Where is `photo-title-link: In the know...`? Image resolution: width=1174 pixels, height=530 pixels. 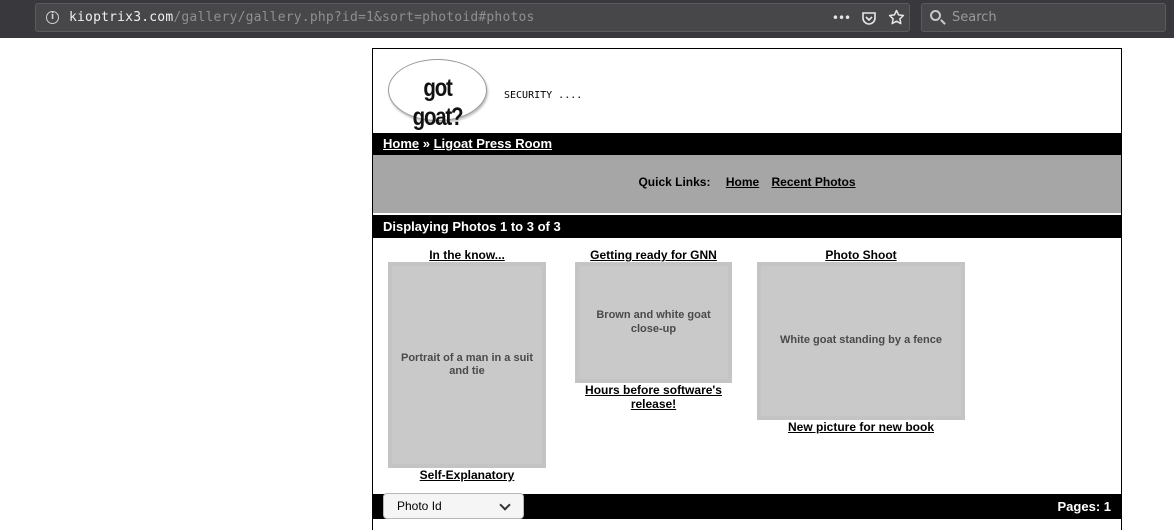
photo-title-link: In the know... is located at coordinates (467, 255).